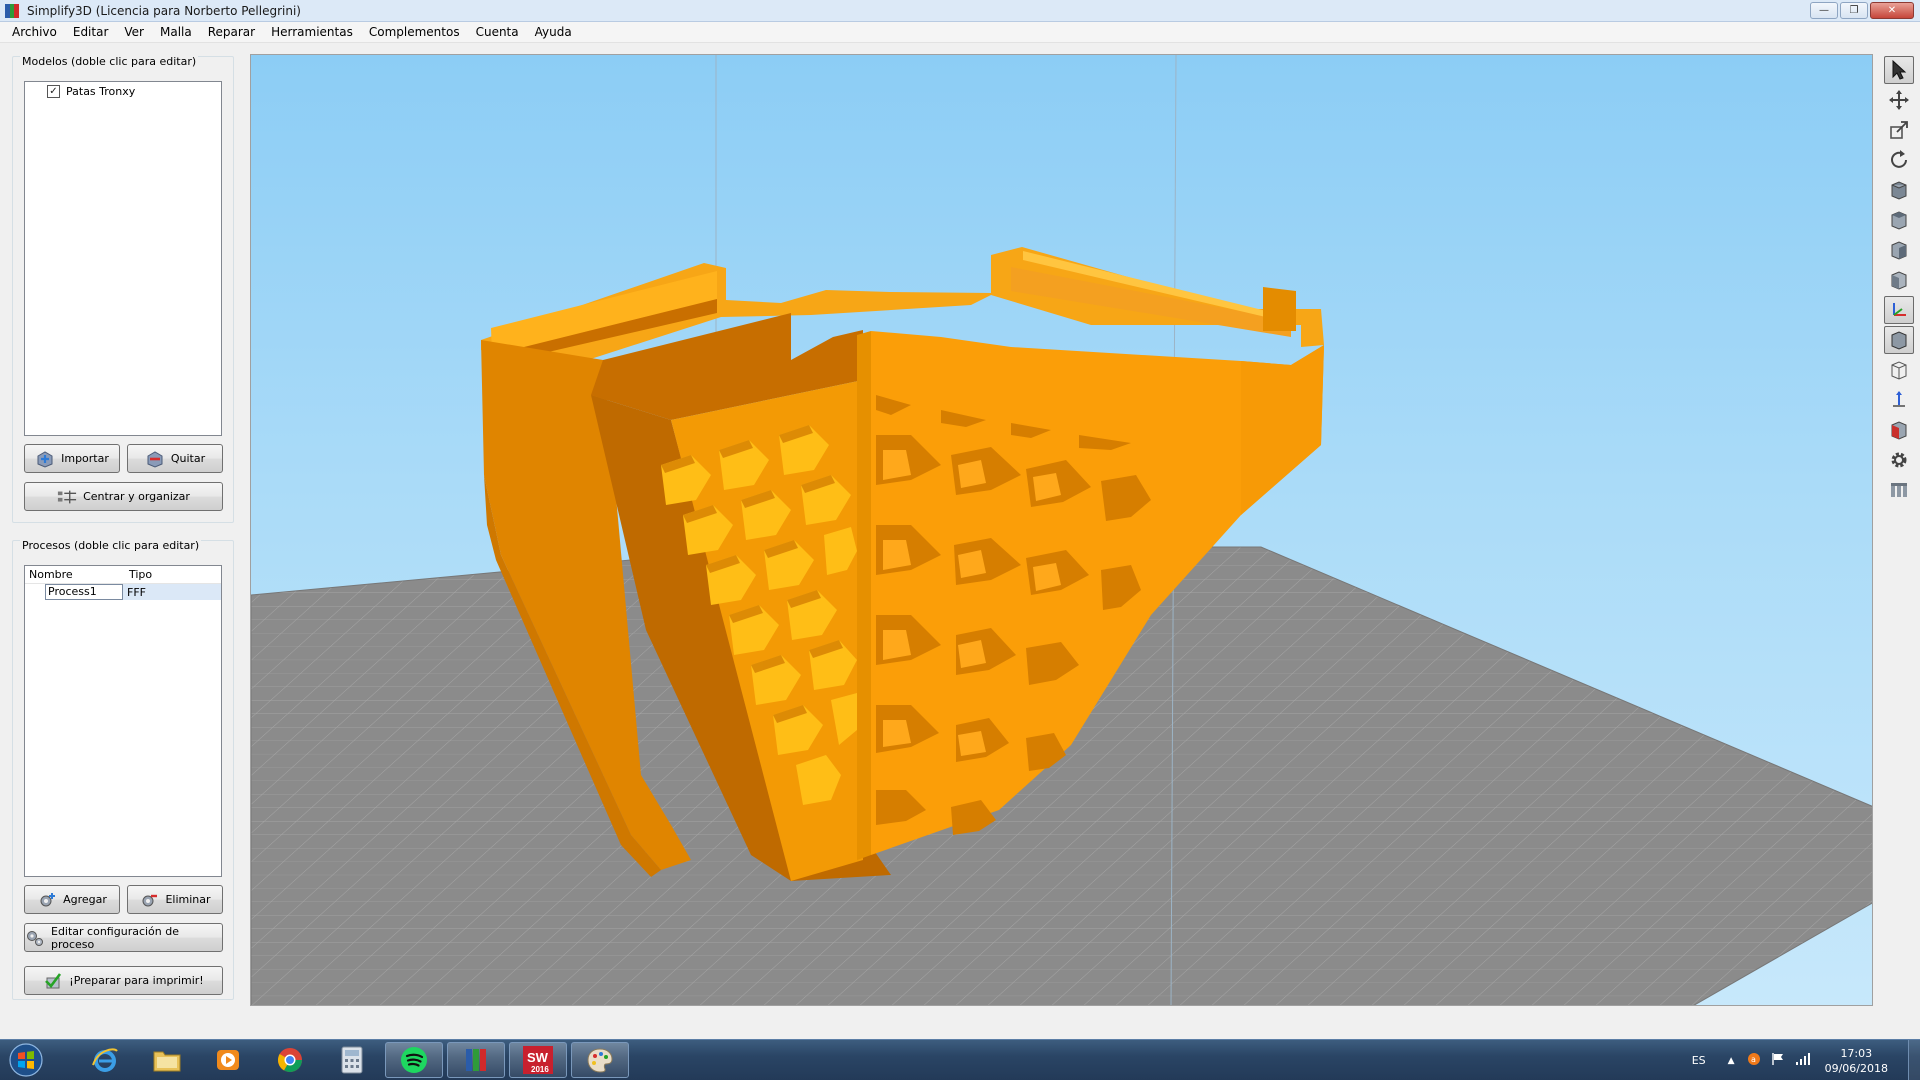 This screenshot has width=1920, height=1080. What do you see at coordinates (67, 497) in the screenshot?
I see `center-arrange-icon` at bounding box center [67, 497].